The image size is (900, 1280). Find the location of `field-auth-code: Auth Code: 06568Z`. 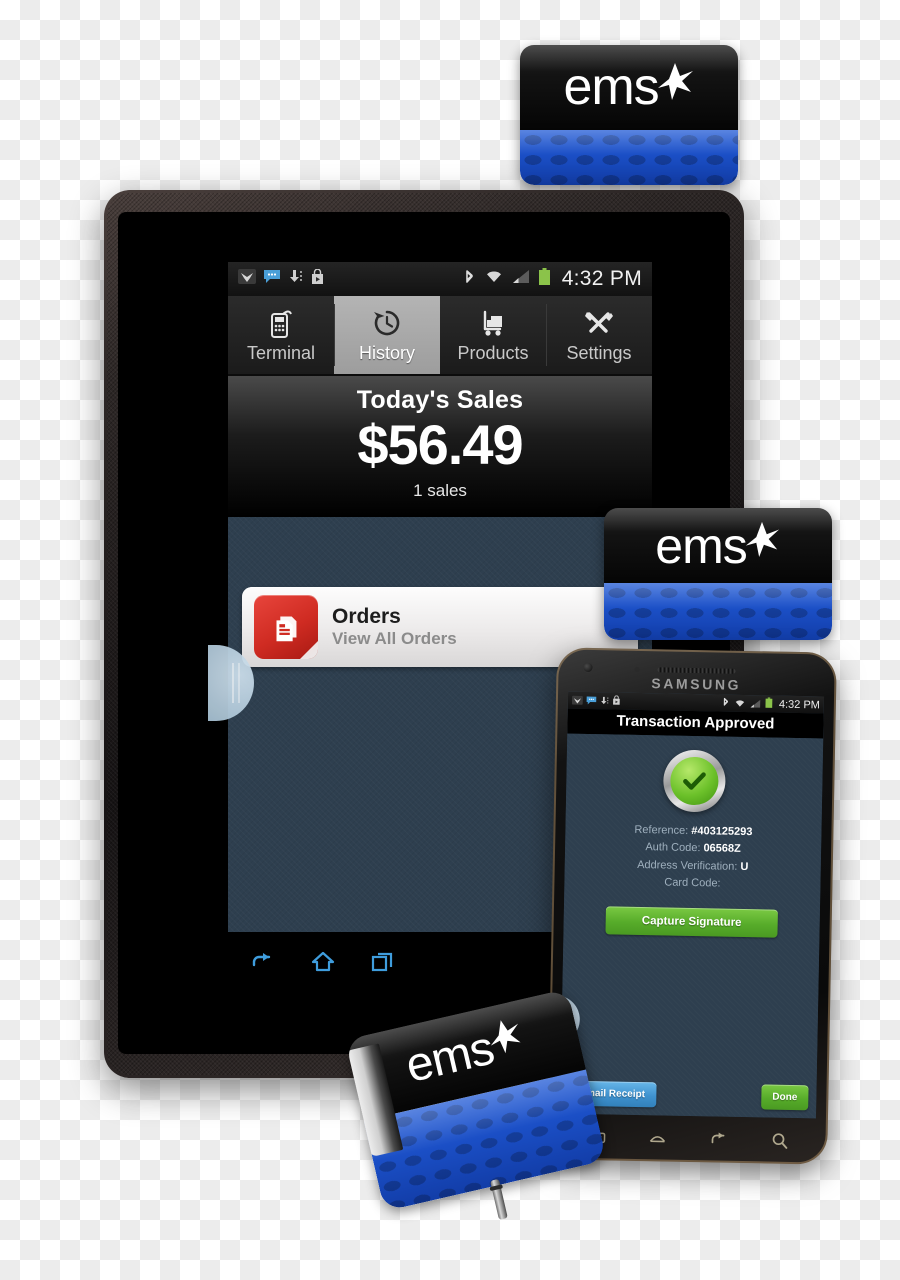

field-auth-code: Auth Code: 06568Z is located at coordinates (693, 848).